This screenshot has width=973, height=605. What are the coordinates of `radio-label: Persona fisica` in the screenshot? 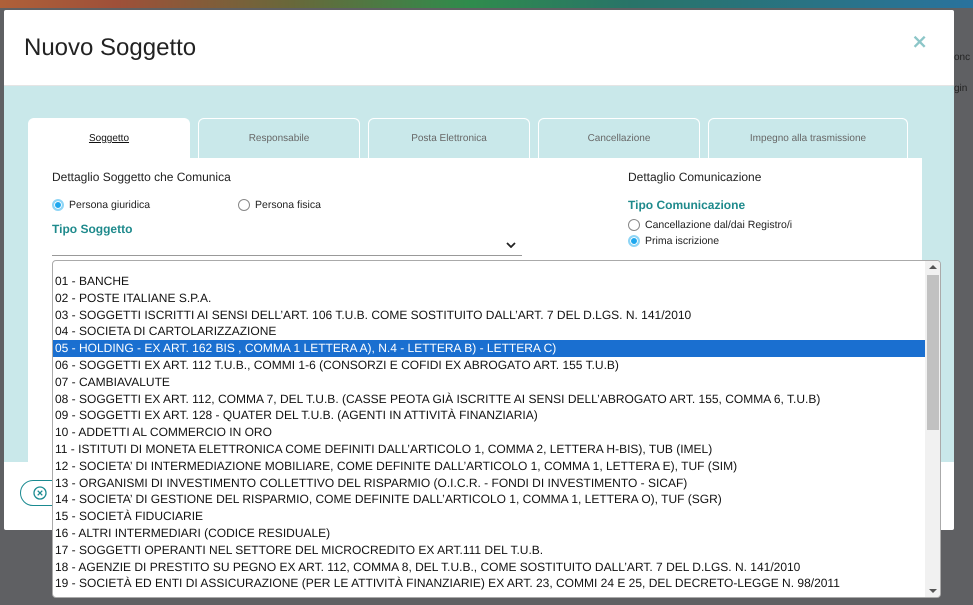 It's located at (288, 205).